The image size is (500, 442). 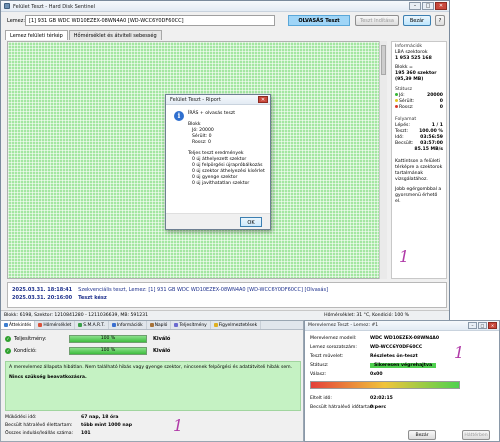 What do you see at coordinates (108, 351) in the screenshot?
I see `health-bar: 100 %` at bounding box center [108, 351].